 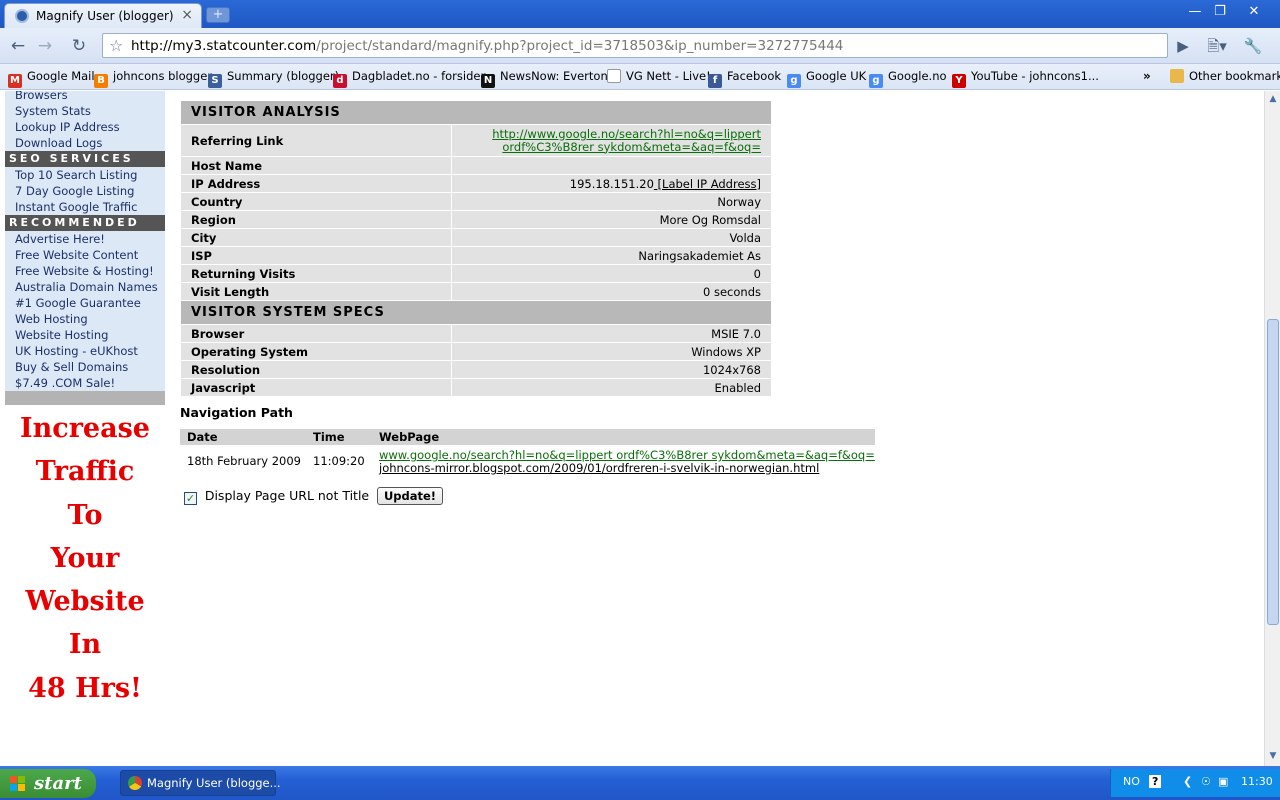 I want to click on blogger-icon: B, so click(x=101, y=81).